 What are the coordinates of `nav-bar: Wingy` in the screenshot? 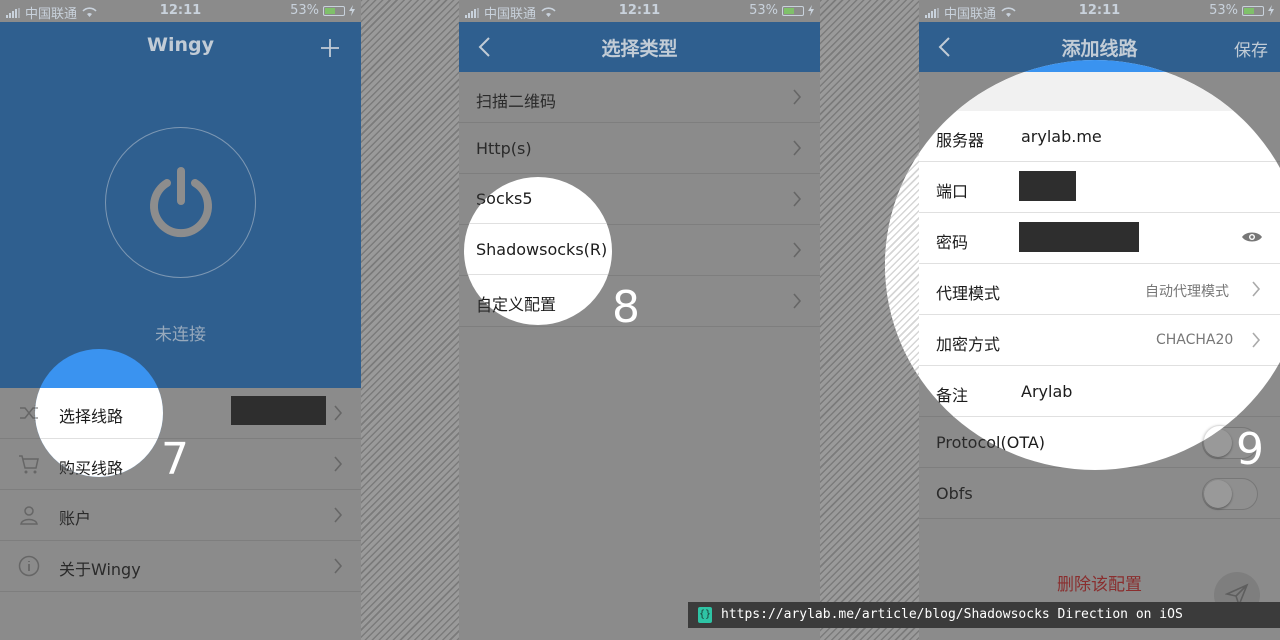 It's located at (180, 47).